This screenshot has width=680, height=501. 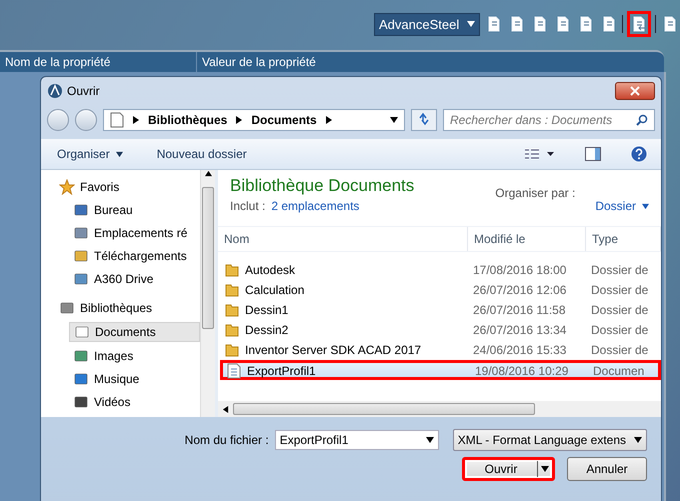 I want to click on nav-group: Favoris, so click(x=127, y=187).